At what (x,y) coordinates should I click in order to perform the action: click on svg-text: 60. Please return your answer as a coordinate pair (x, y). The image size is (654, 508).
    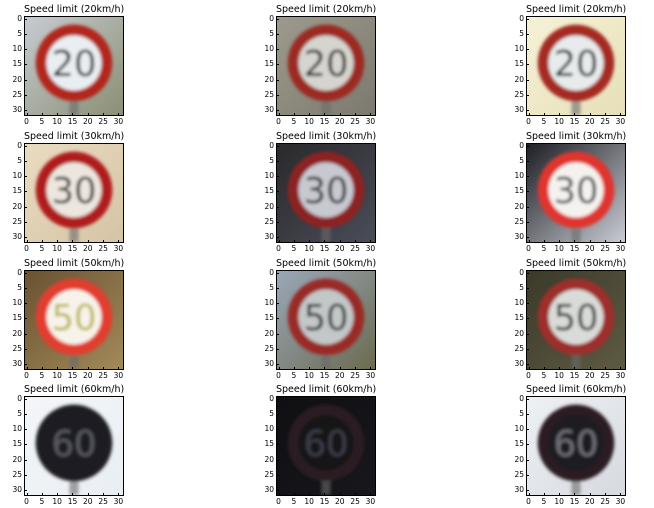
    Looking at the image, I should click on (576, 444).